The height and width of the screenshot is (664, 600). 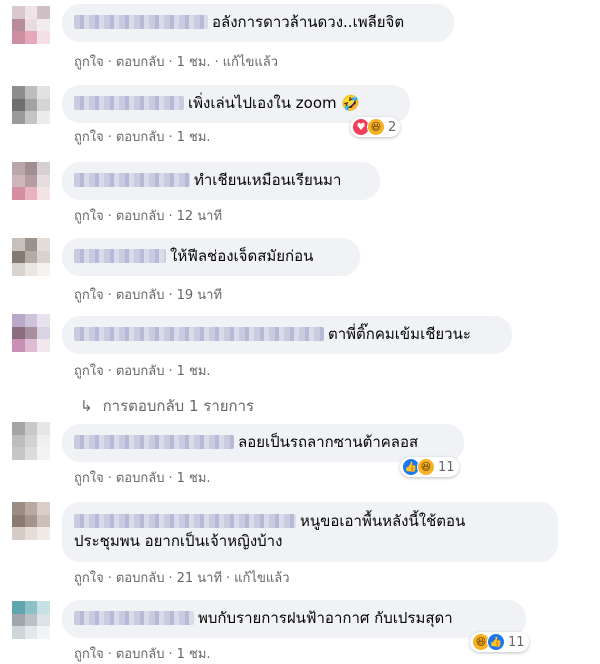 I want to click on comment-bubble: ให้ฟีลช่องเจ็ดสมัยก่อน, so click(x=211, y=257).